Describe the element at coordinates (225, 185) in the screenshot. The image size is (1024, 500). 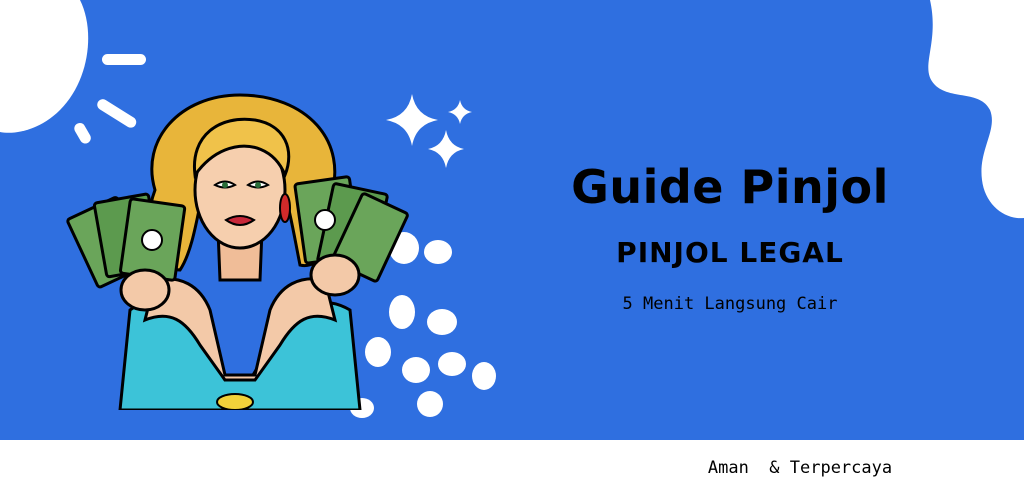
I see `left-pupil` at that location.